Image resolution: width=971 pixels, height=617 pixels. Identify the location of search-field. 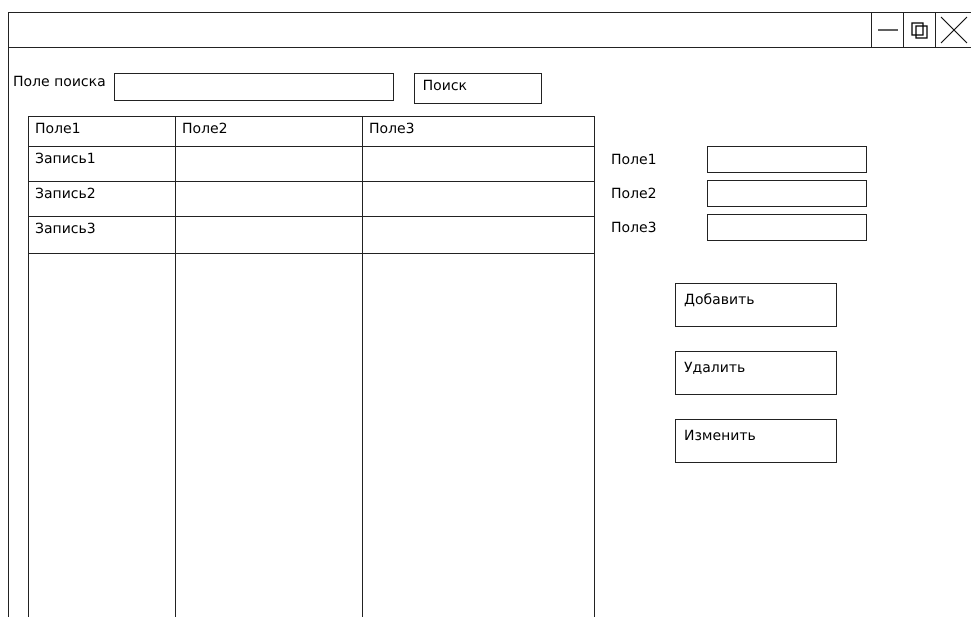
(254, 87).